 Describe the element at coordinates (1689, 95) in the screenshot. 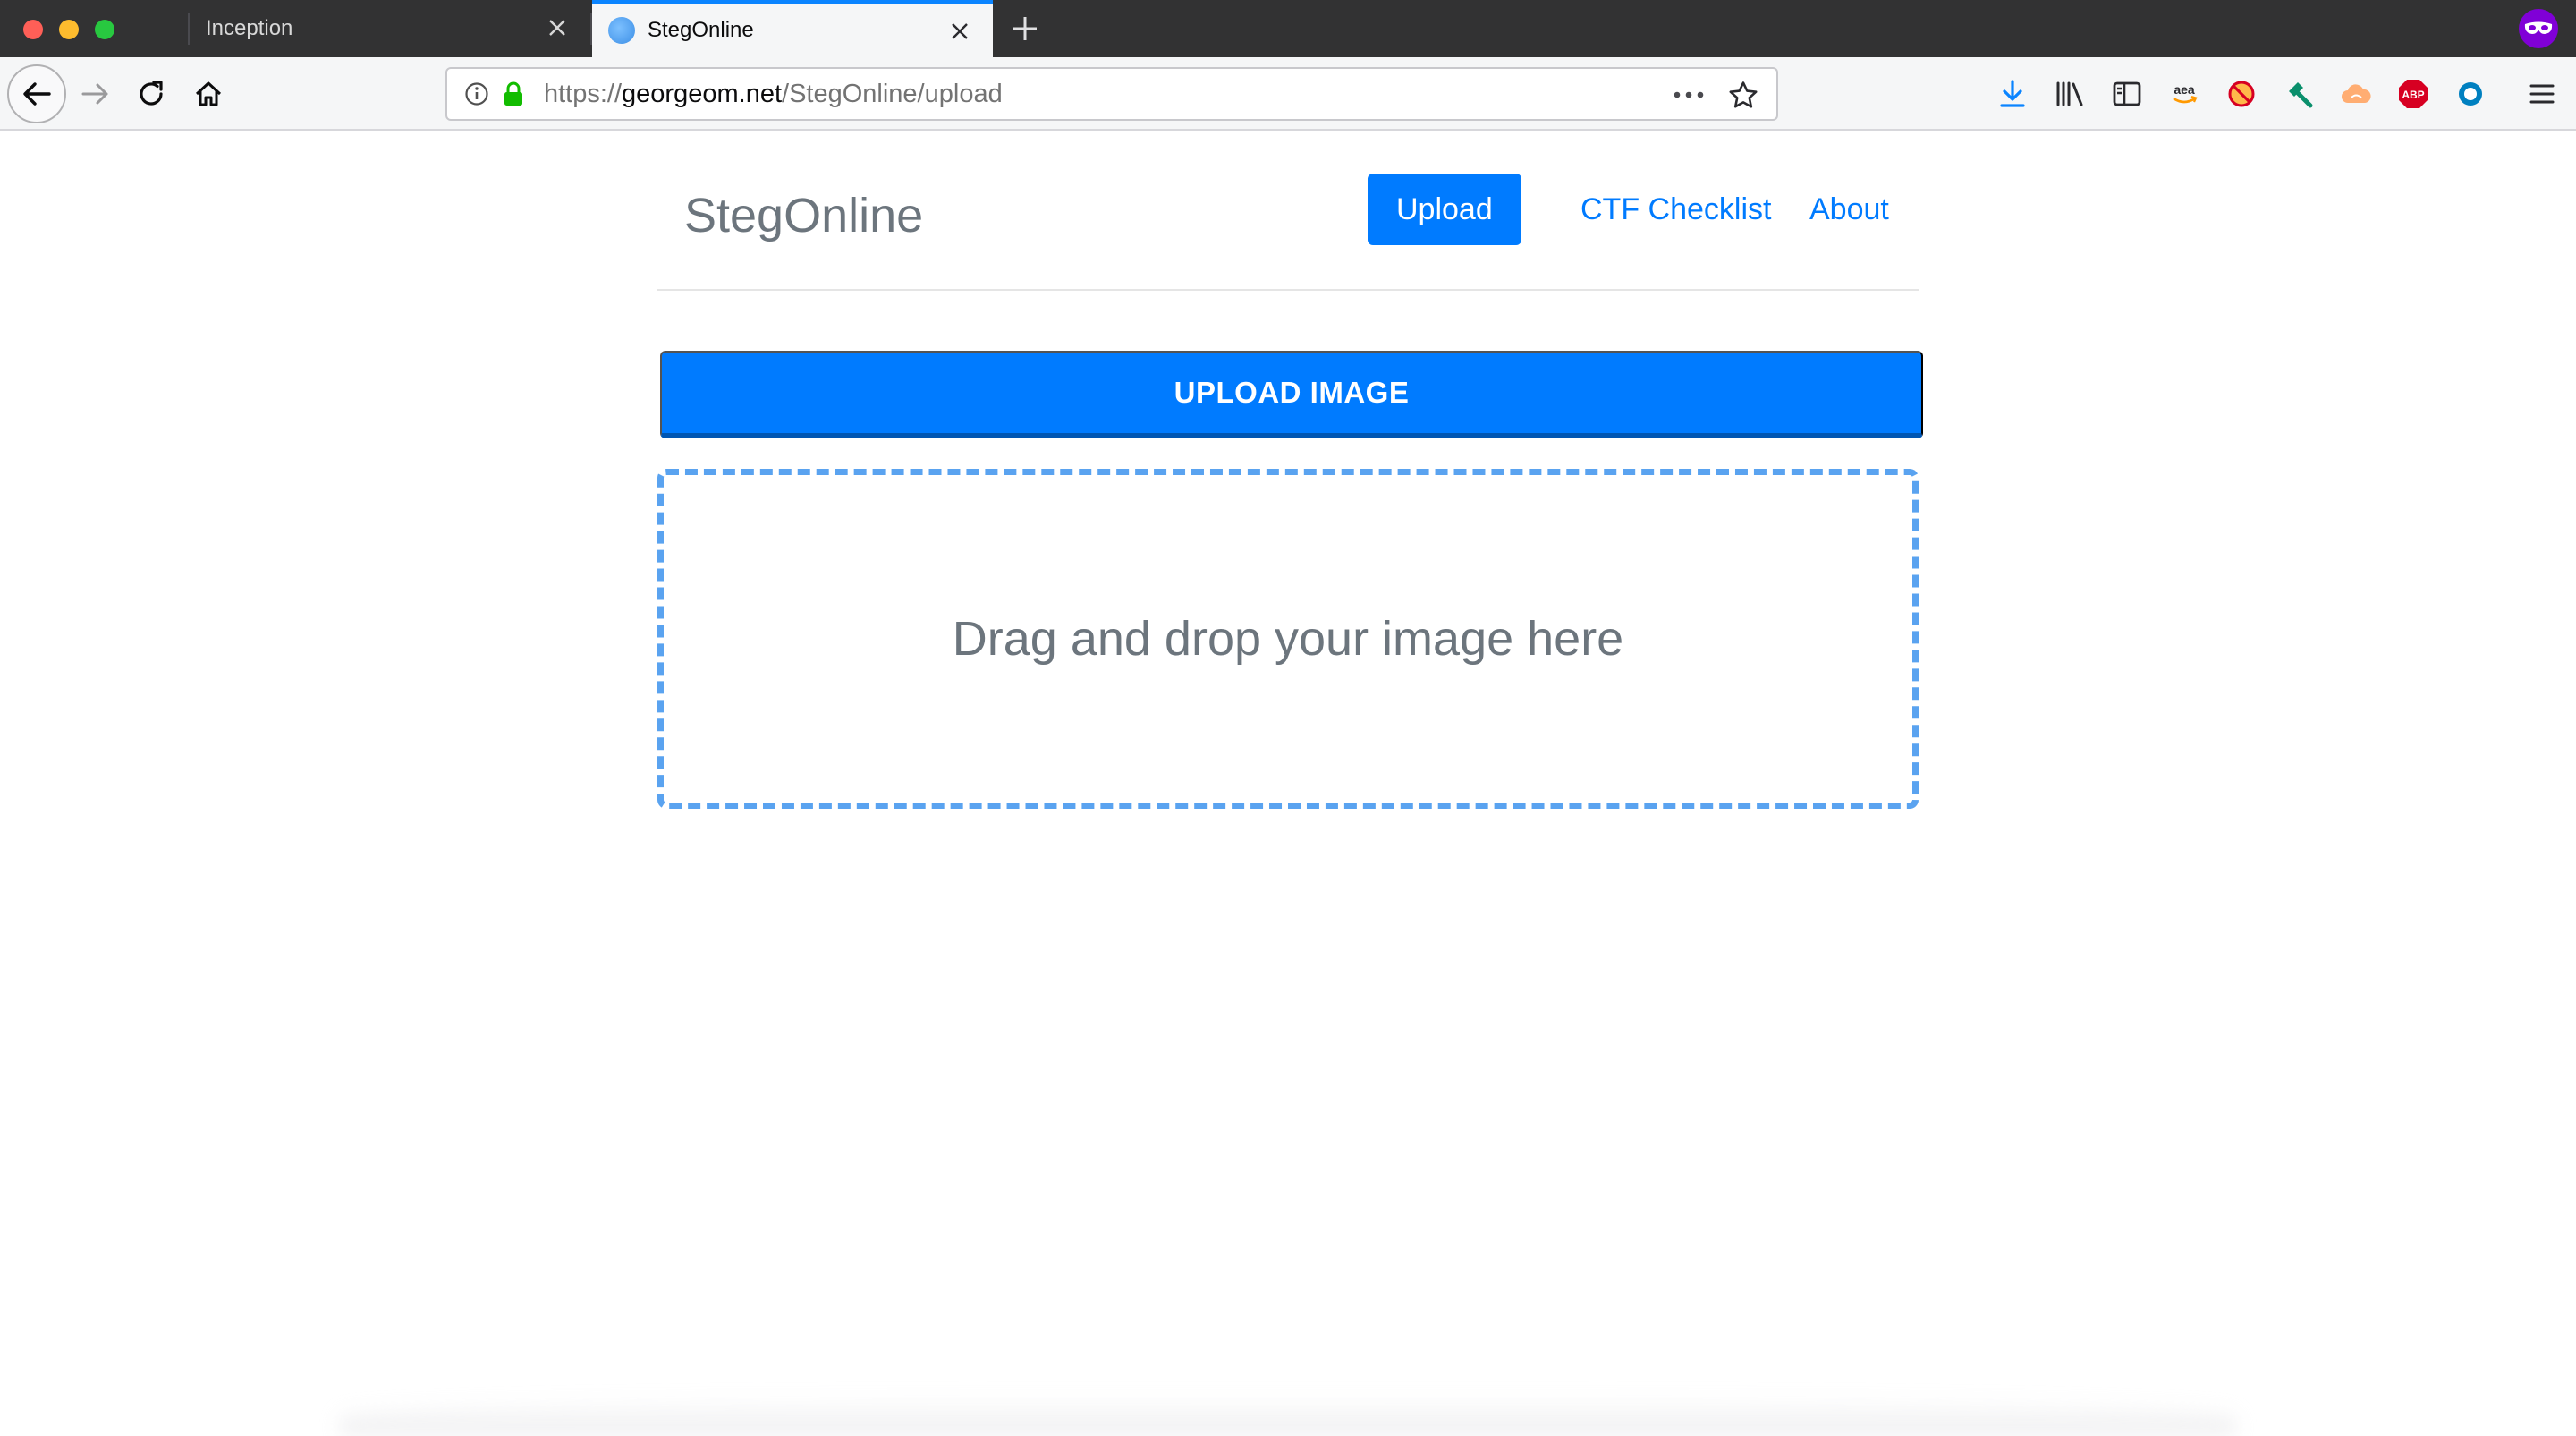

I see `page-actions-ellipsis-icon` at that location.